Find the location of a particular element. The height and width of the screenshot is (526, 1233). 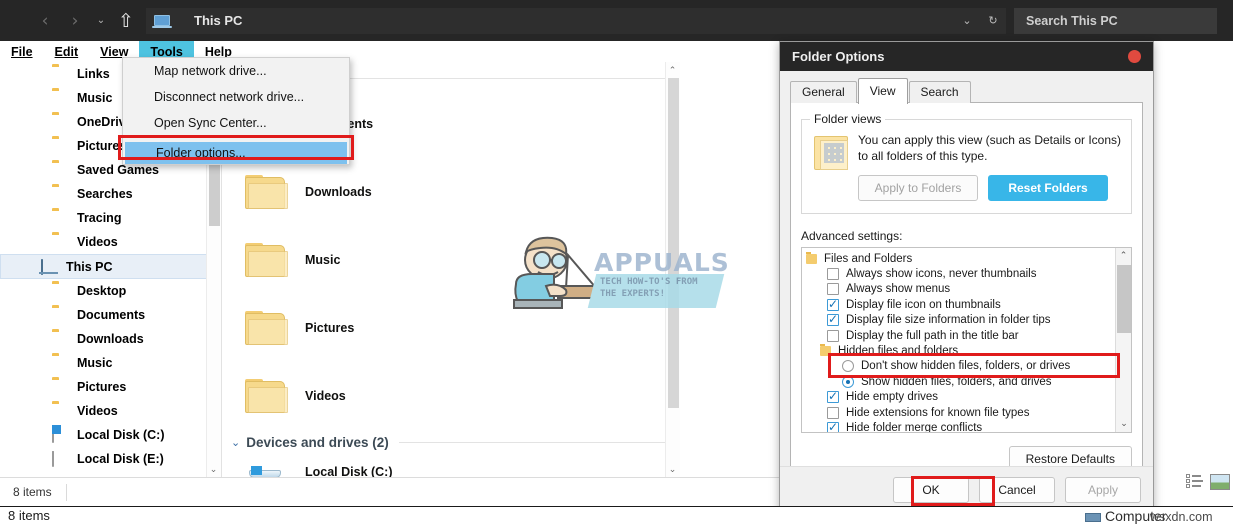

search-input: Search This PC is located at coordinates (1115, 20).